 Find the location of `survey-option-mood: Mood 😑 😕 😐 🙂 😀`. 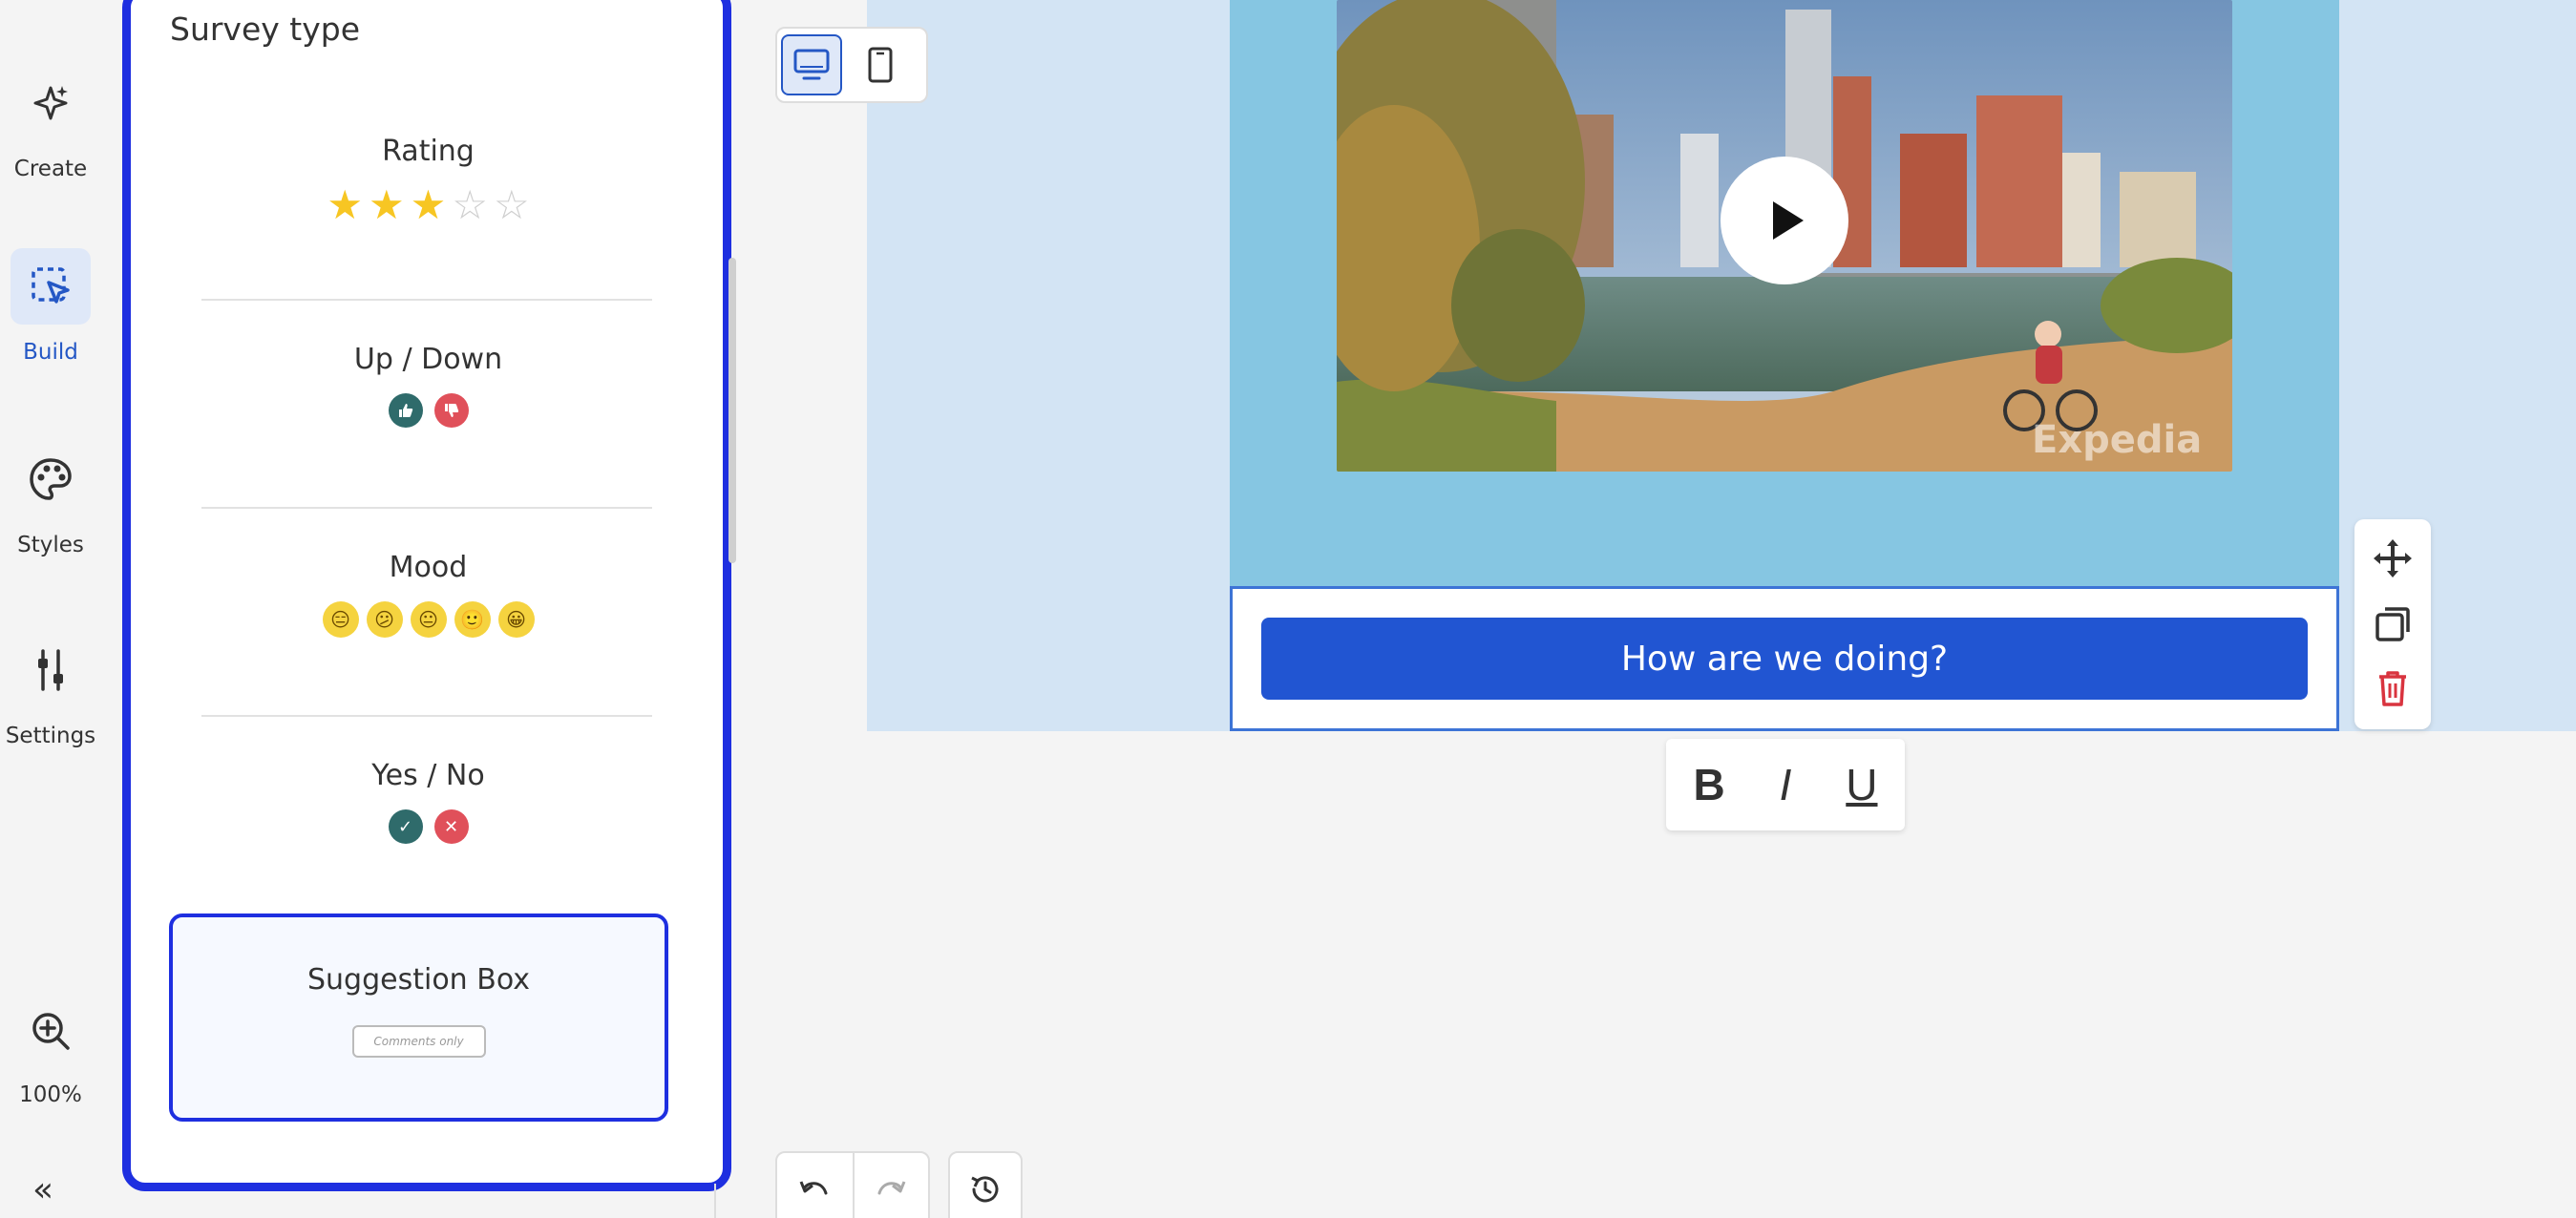

survey-option-mood: Mood 😑 😕 😐 🙂 😀 is located at coordinates (428, 595).